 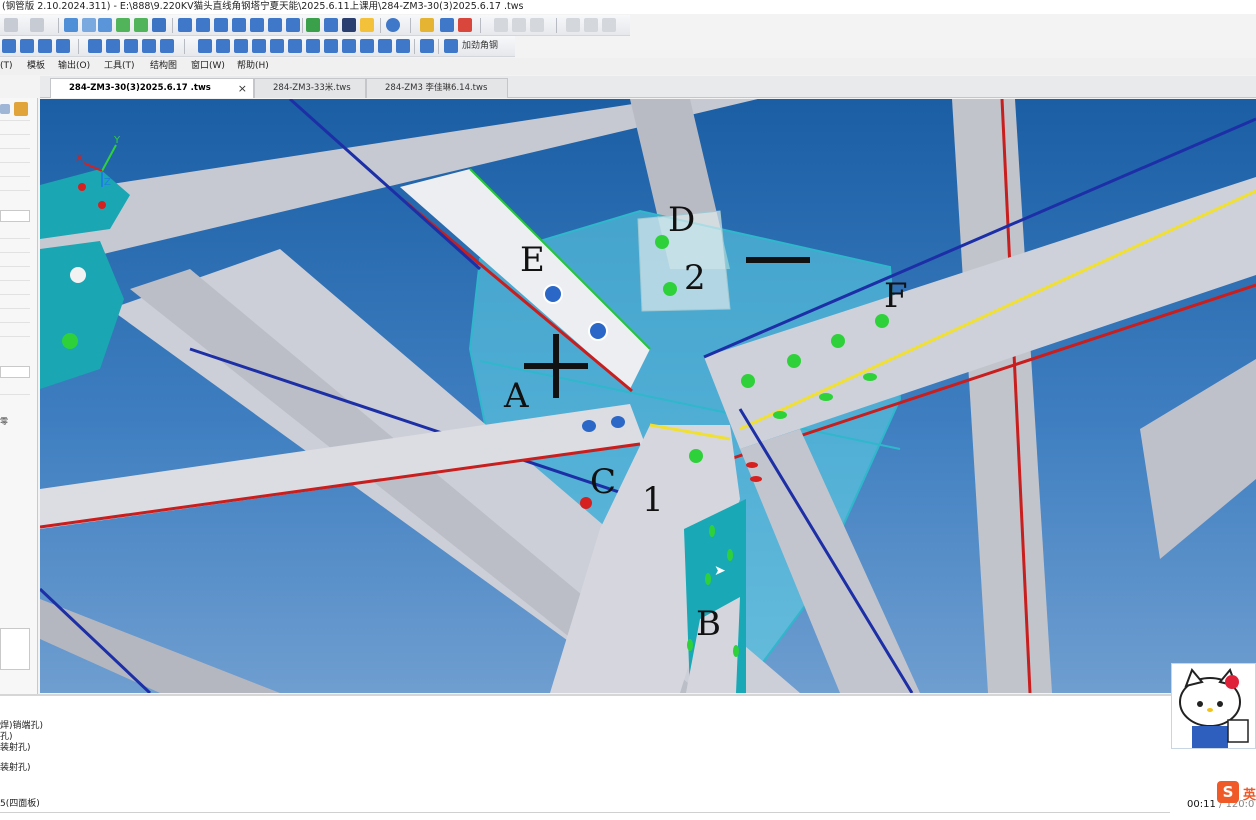 I want to click on tab-label: 284-ZM3-33米.tws, so click(x=312, y=88).